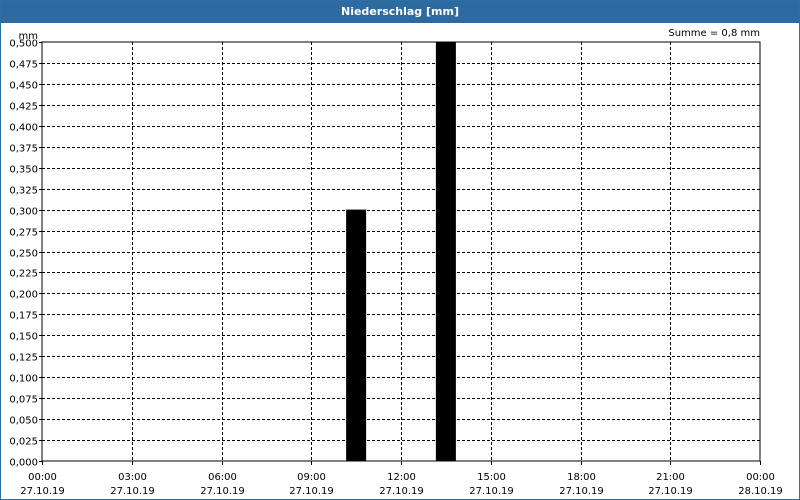  I want to click on y-tick-label: 0,350, so click(23, 170).